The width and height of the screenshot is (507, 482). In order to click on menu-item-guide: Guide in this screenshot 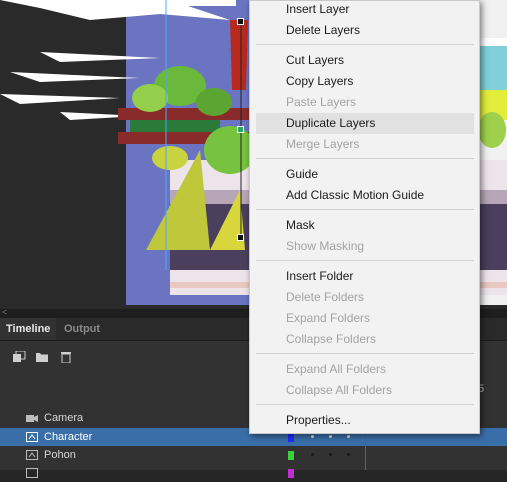, I will do `click(365, 174)`.